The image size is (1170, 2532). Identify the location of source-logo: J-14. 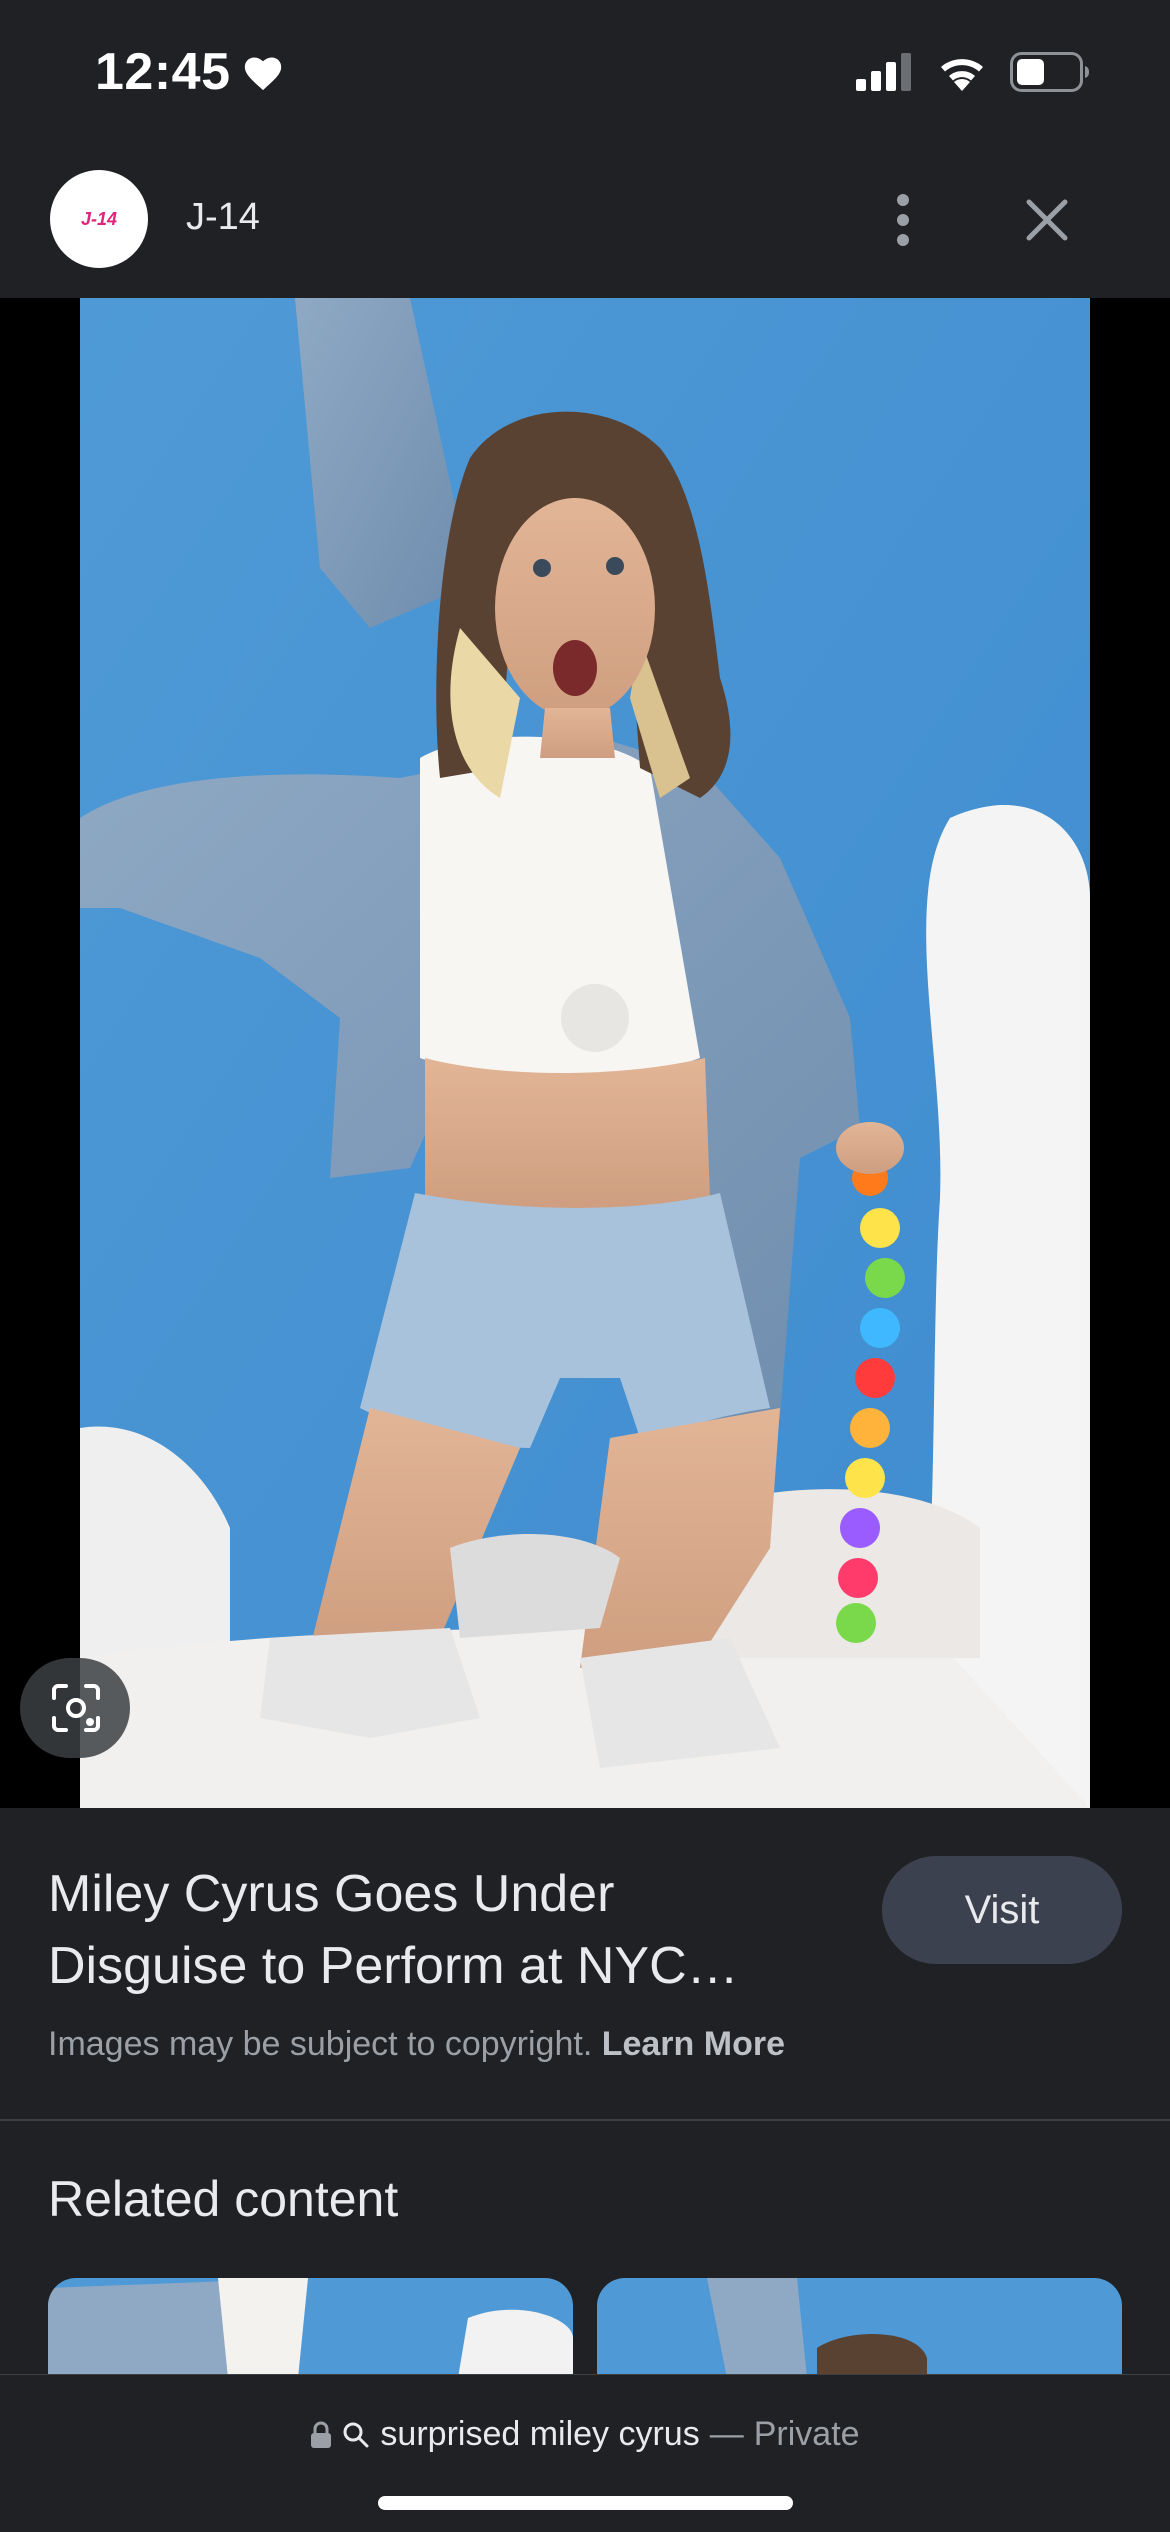
(99, 219).